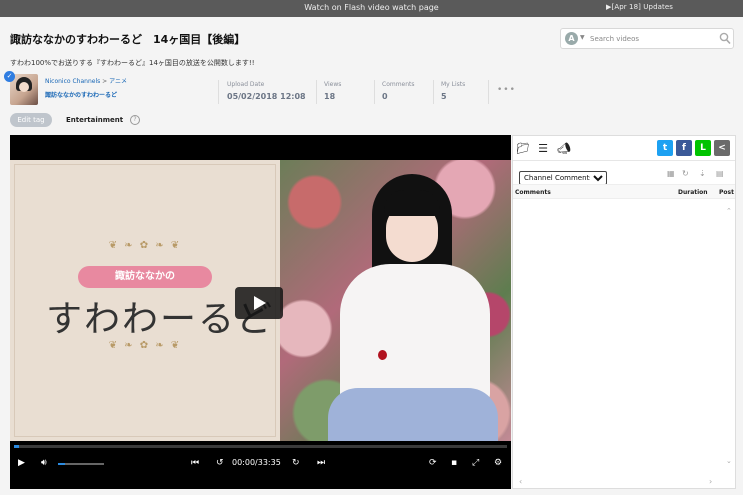 The image size is (743, 495). What do you see at coordinates (564, 148) in the screenshot?
I see `advertise-icon: 📣︎` at bounding box center [564, 148].